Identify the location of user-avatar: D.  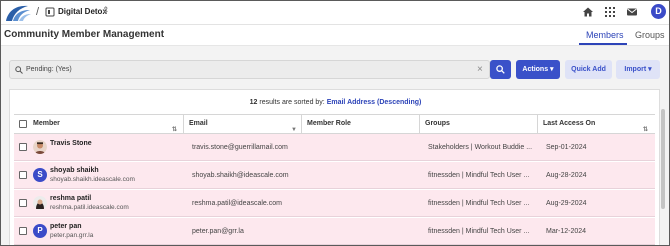
(658, 11).